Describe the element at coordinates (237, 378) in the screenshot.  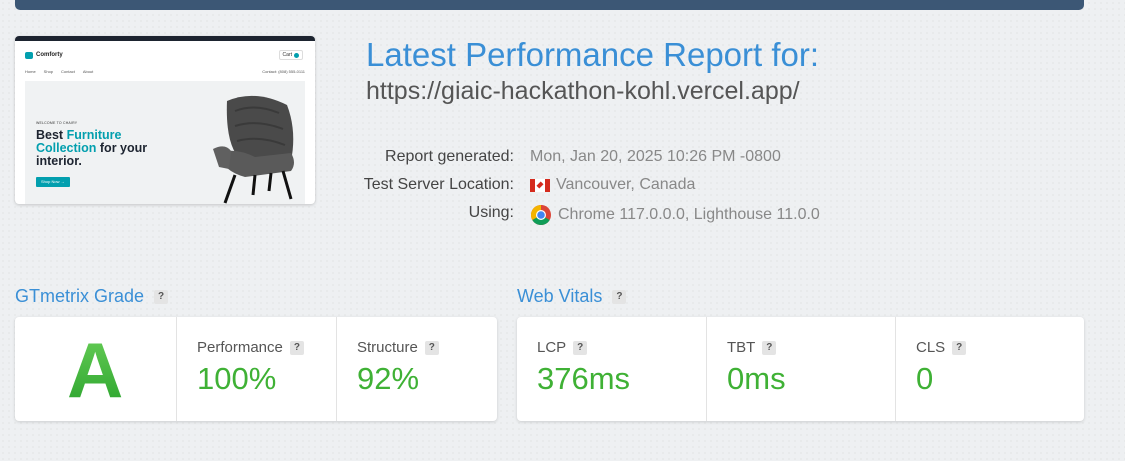
I see `performance-value: 100%` at that location.